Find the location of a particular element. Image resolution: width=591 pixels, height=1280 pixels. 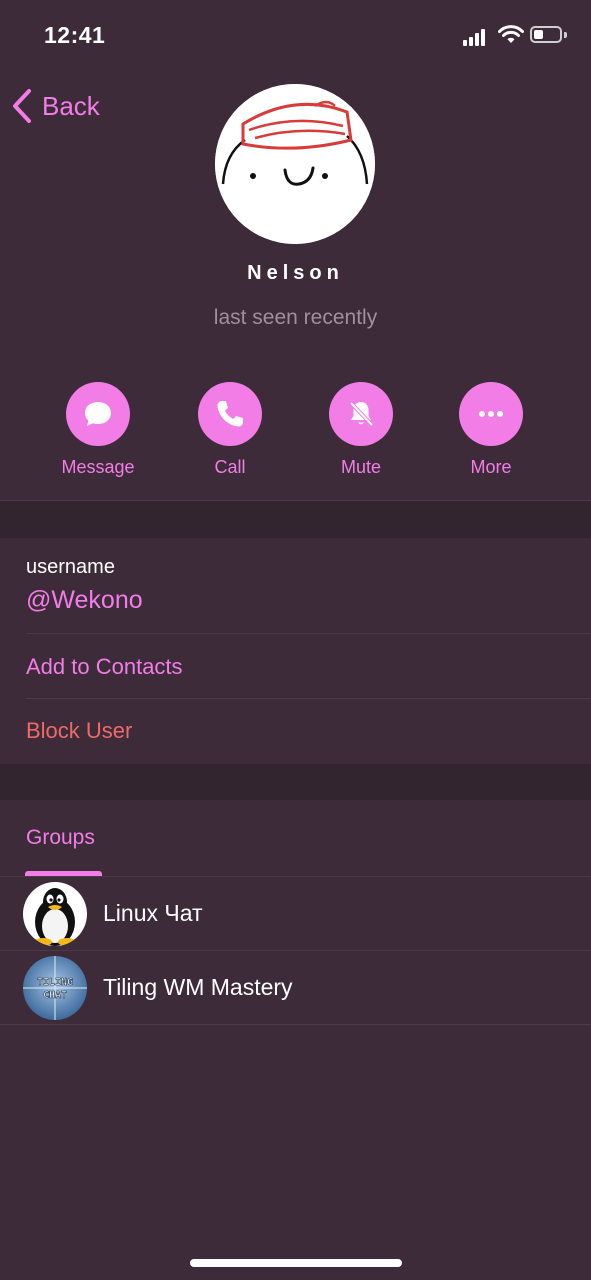

chevron-left-icon is located at coordinates (22, 106).